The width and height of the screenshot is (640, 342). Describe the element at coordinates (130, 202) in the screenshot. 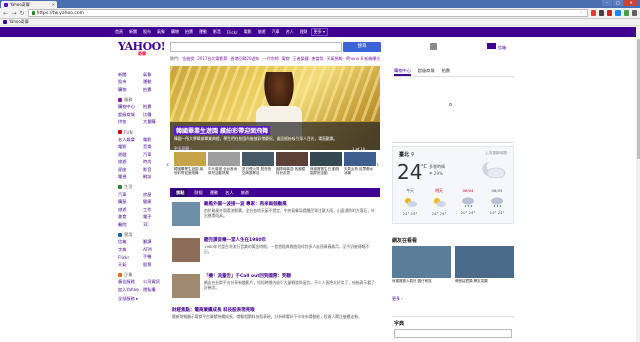

I see `sidebar-link: 購屋` at that location.